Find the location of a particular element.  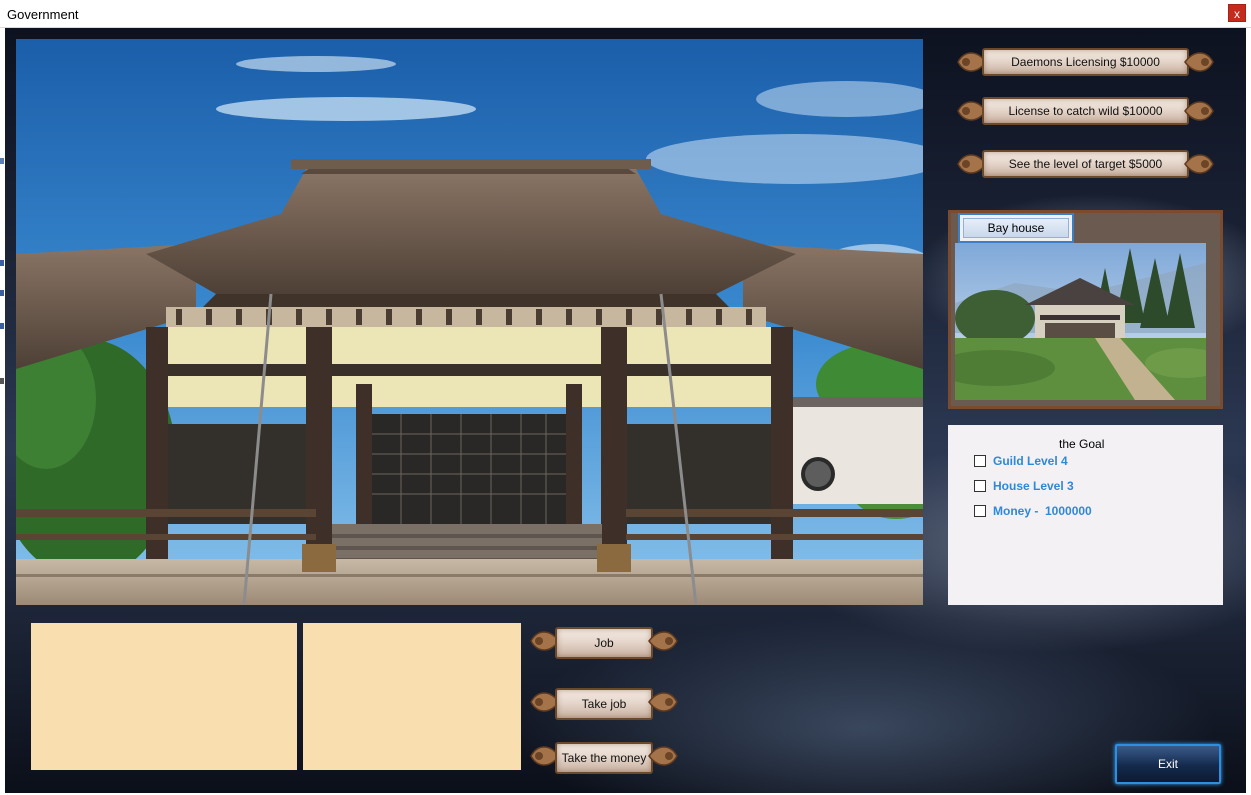

bay-house-label: Bay house is located at coordinates (1016, 228).